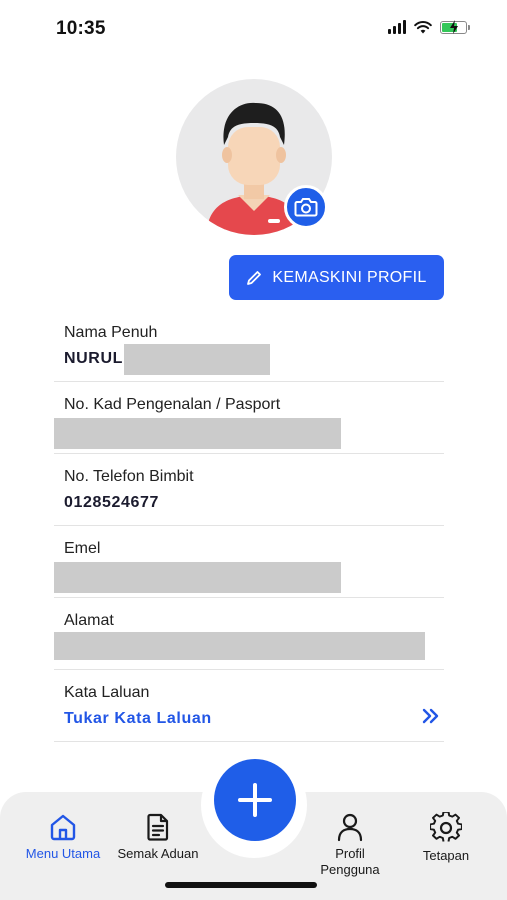  Describe the element at coordinates (249, 706) in the screenshot. I see `field-password: Kata Laluan Tukar Kata Laluan` at that location.